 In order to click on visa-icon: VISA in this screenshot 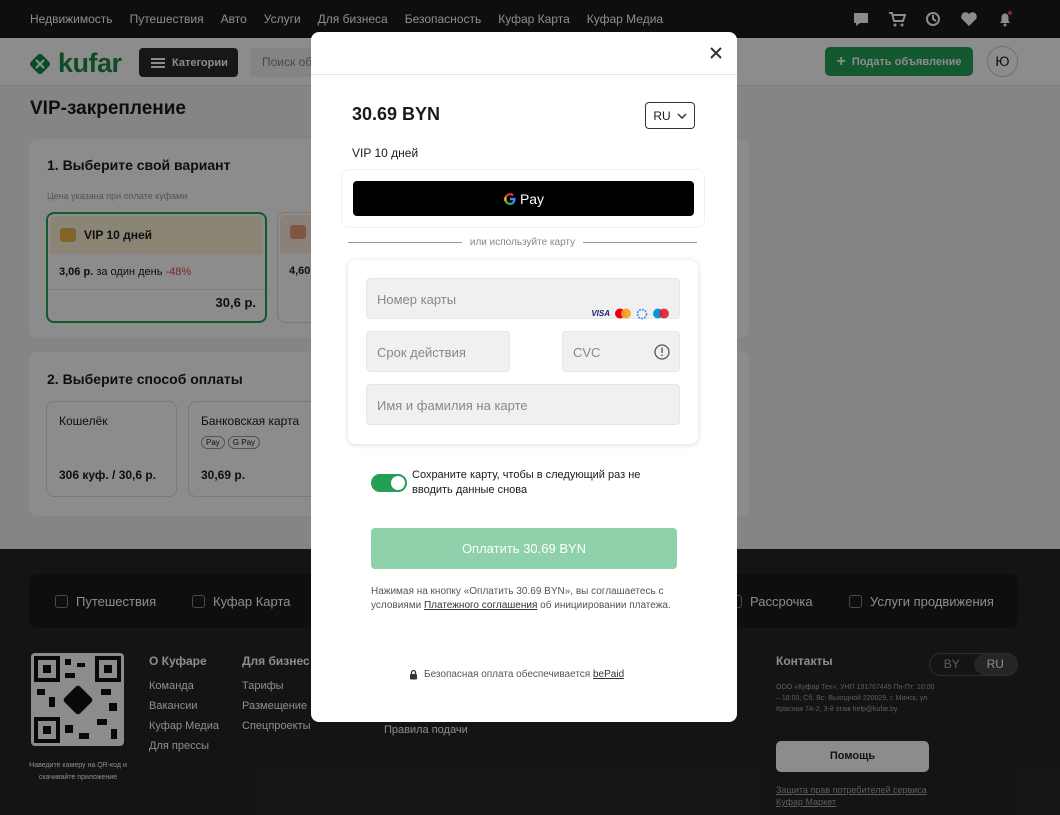, I will do `click(600, 313)`.